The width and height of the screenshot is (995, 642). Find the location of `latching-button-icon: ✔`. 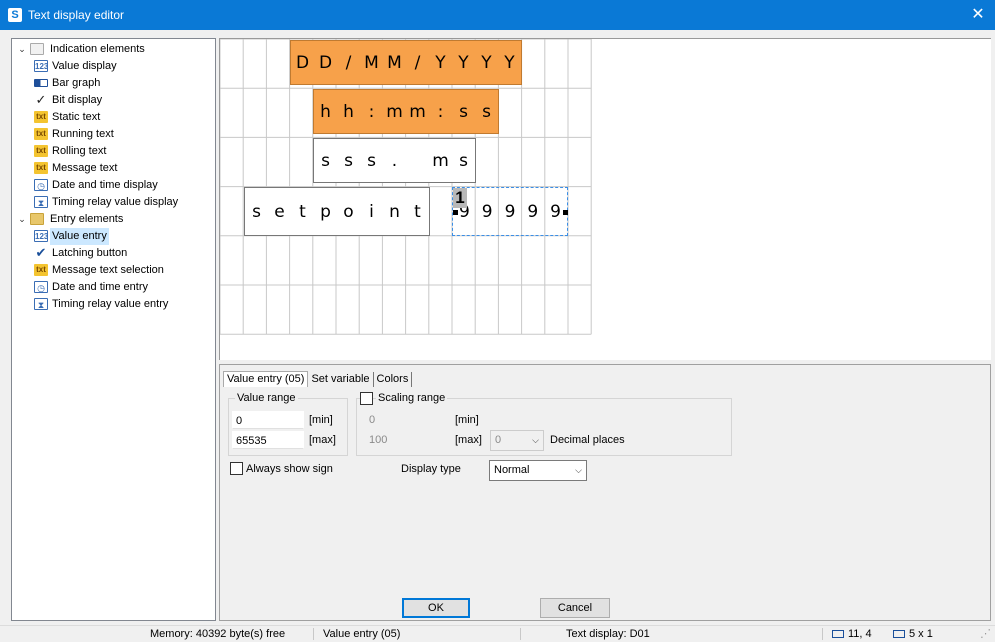

latching-button-icon: ✔ is located at coordinates (41, 252).